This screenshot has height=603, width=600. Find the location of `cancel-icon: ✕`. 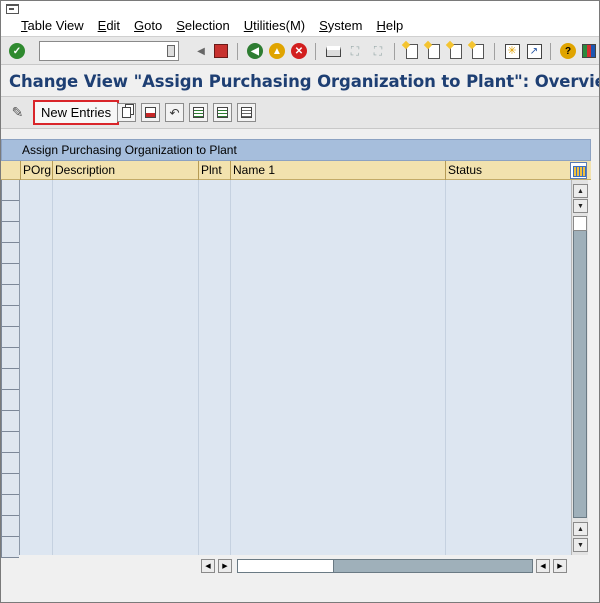

cancel-icon: ✕ is located at coordinates (299, 51).